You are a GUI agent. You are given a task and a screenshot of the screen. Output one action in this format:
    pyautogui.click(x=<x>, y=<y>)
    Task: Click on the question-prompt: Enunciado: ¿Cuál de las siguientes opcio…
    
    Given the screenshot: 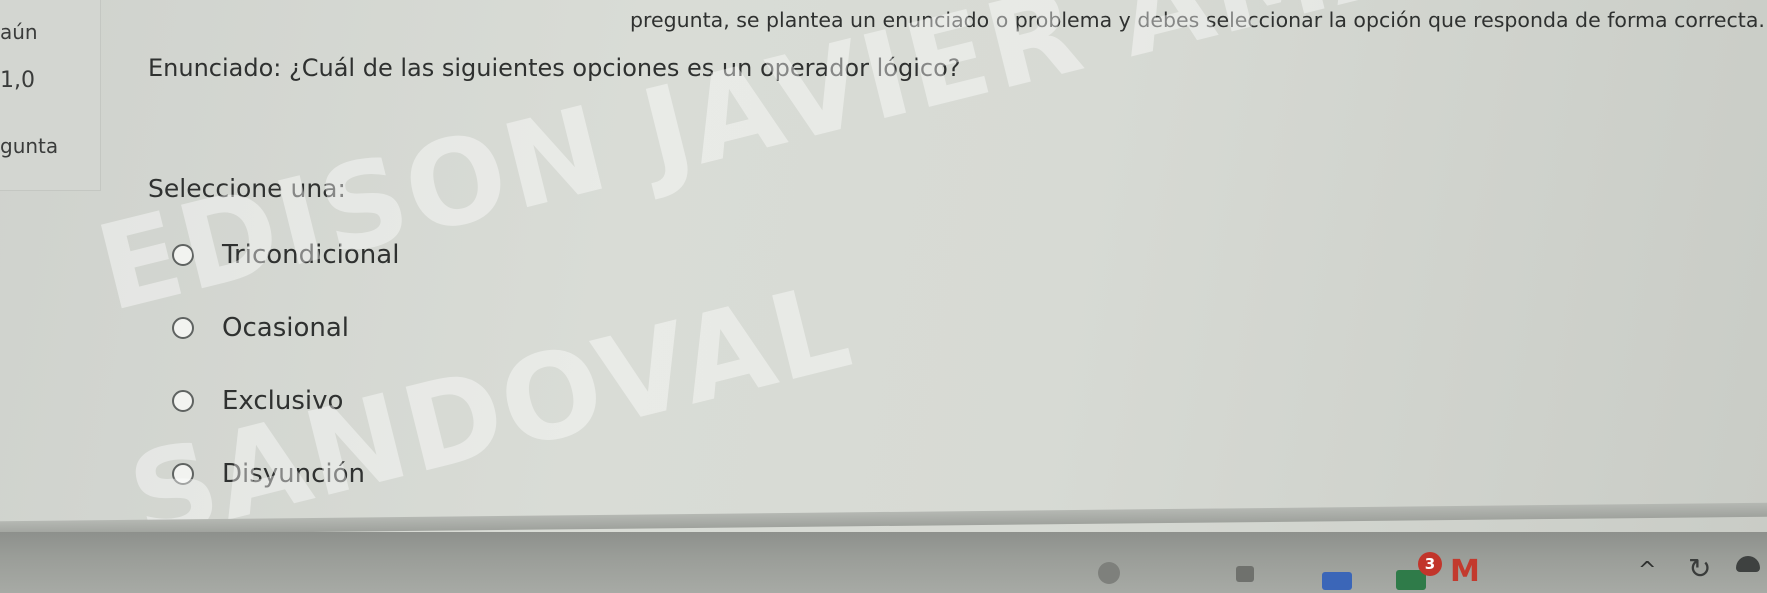 What is the action you would take?
    pyautogui.click(x=554, y=68)
    